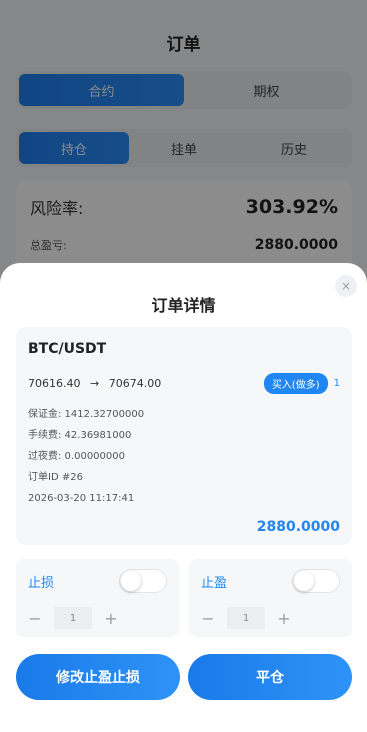  Describe the element at coordinates (214, 583) in the screenshot. I see `take-profit-label: 止盈` at that location.